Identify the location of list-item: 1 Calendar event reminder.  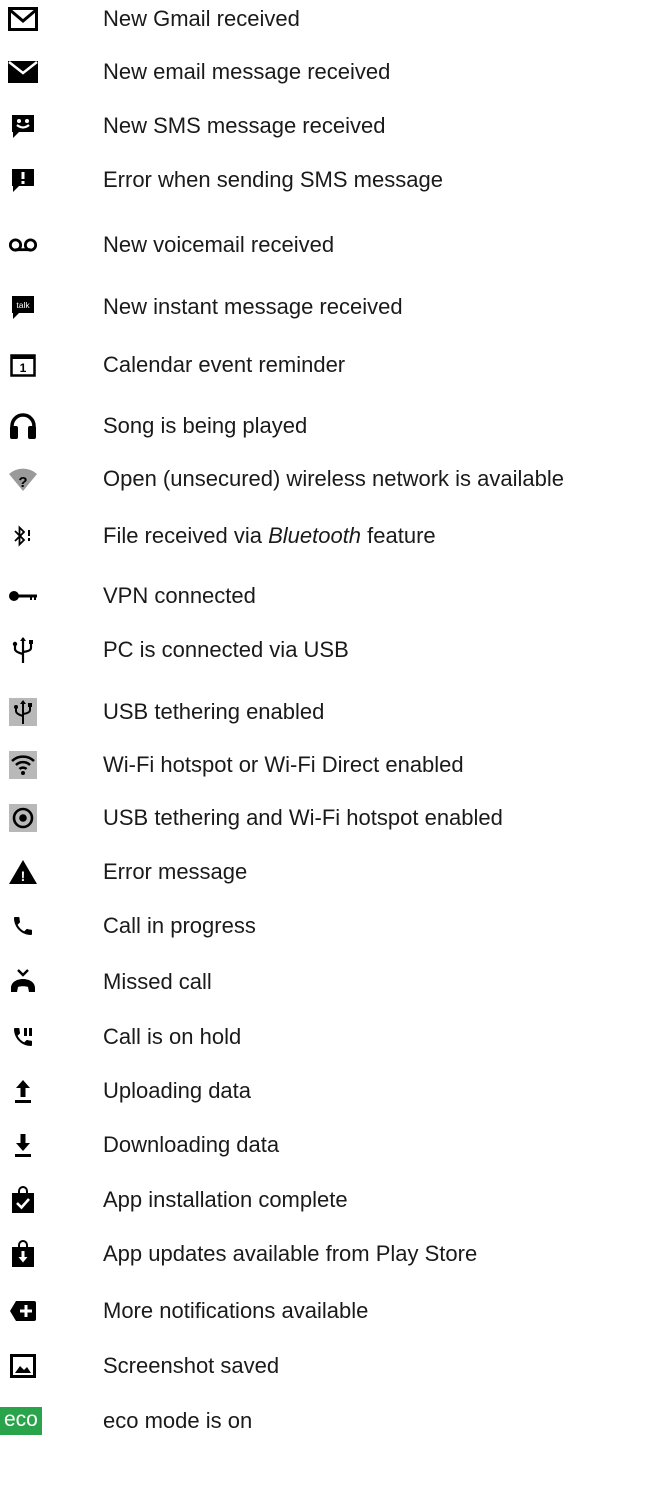
(331, 365).